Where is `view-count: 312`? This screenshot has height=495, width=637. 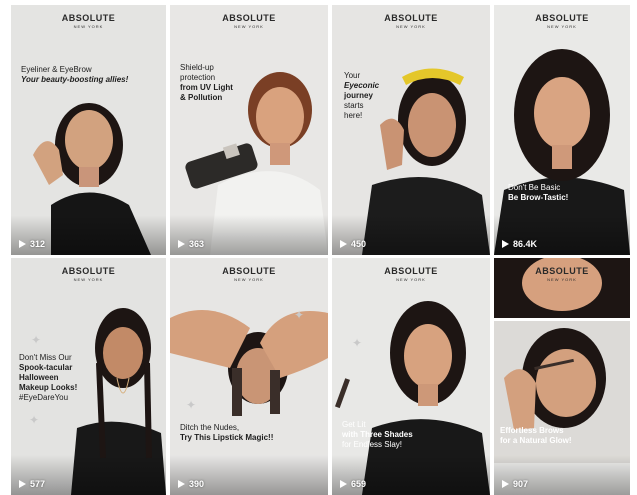
view-count: 312 is located at coordinates (32, 244).